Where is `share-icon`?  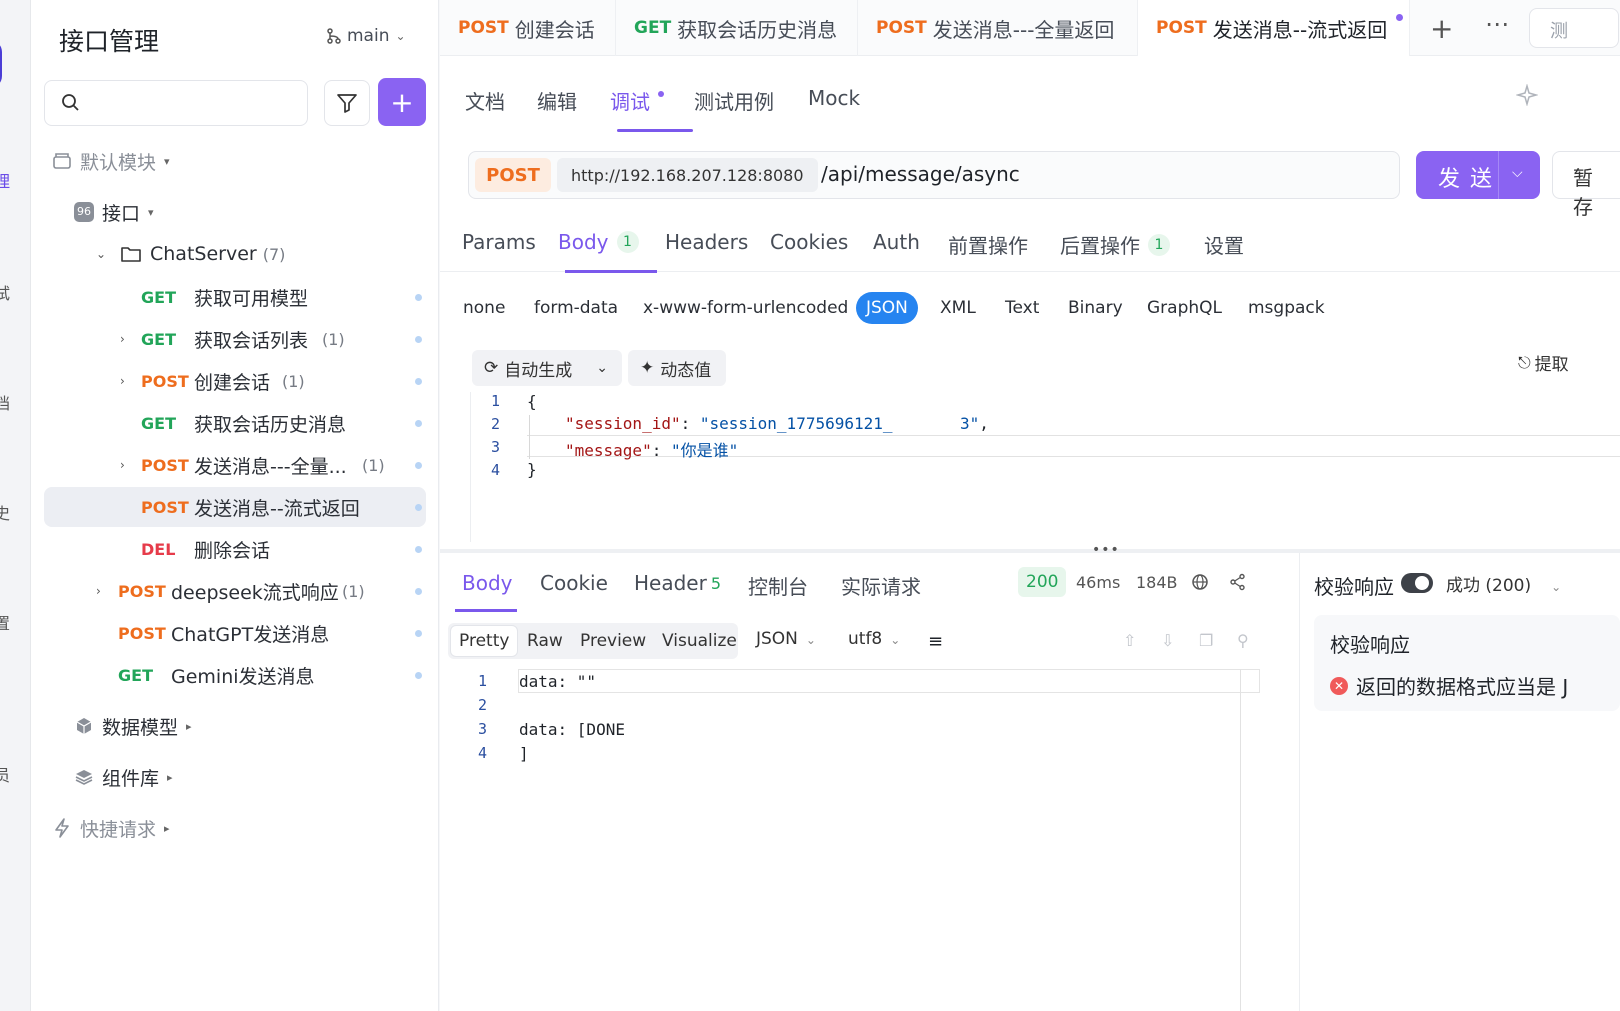
share-icon is located at coordinates (1238, 582).